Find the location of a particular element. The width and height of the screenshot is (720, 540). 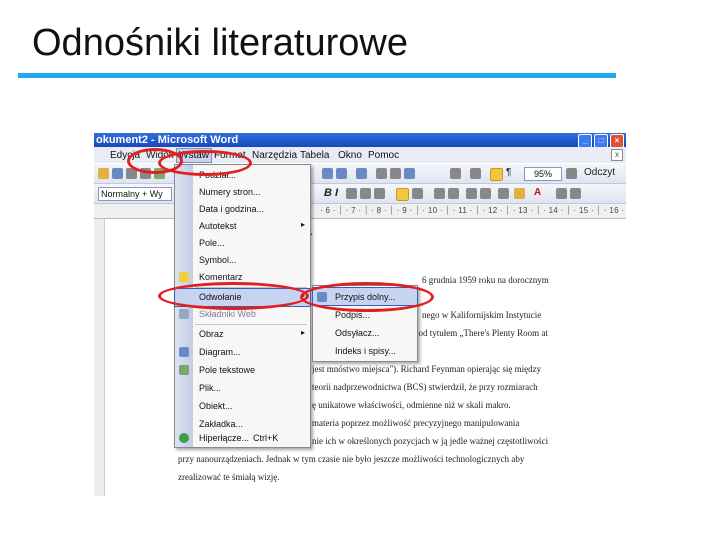

vertical-ruler is located at coordinates (99, 357).